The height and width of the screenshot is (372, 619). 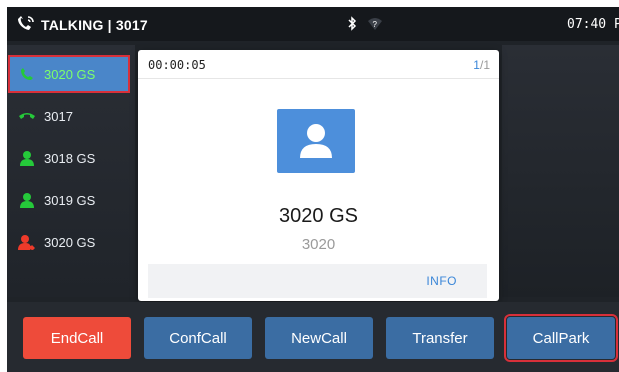 I want to click on call-item-label: 3019 GS, so click(x=70, y=200).